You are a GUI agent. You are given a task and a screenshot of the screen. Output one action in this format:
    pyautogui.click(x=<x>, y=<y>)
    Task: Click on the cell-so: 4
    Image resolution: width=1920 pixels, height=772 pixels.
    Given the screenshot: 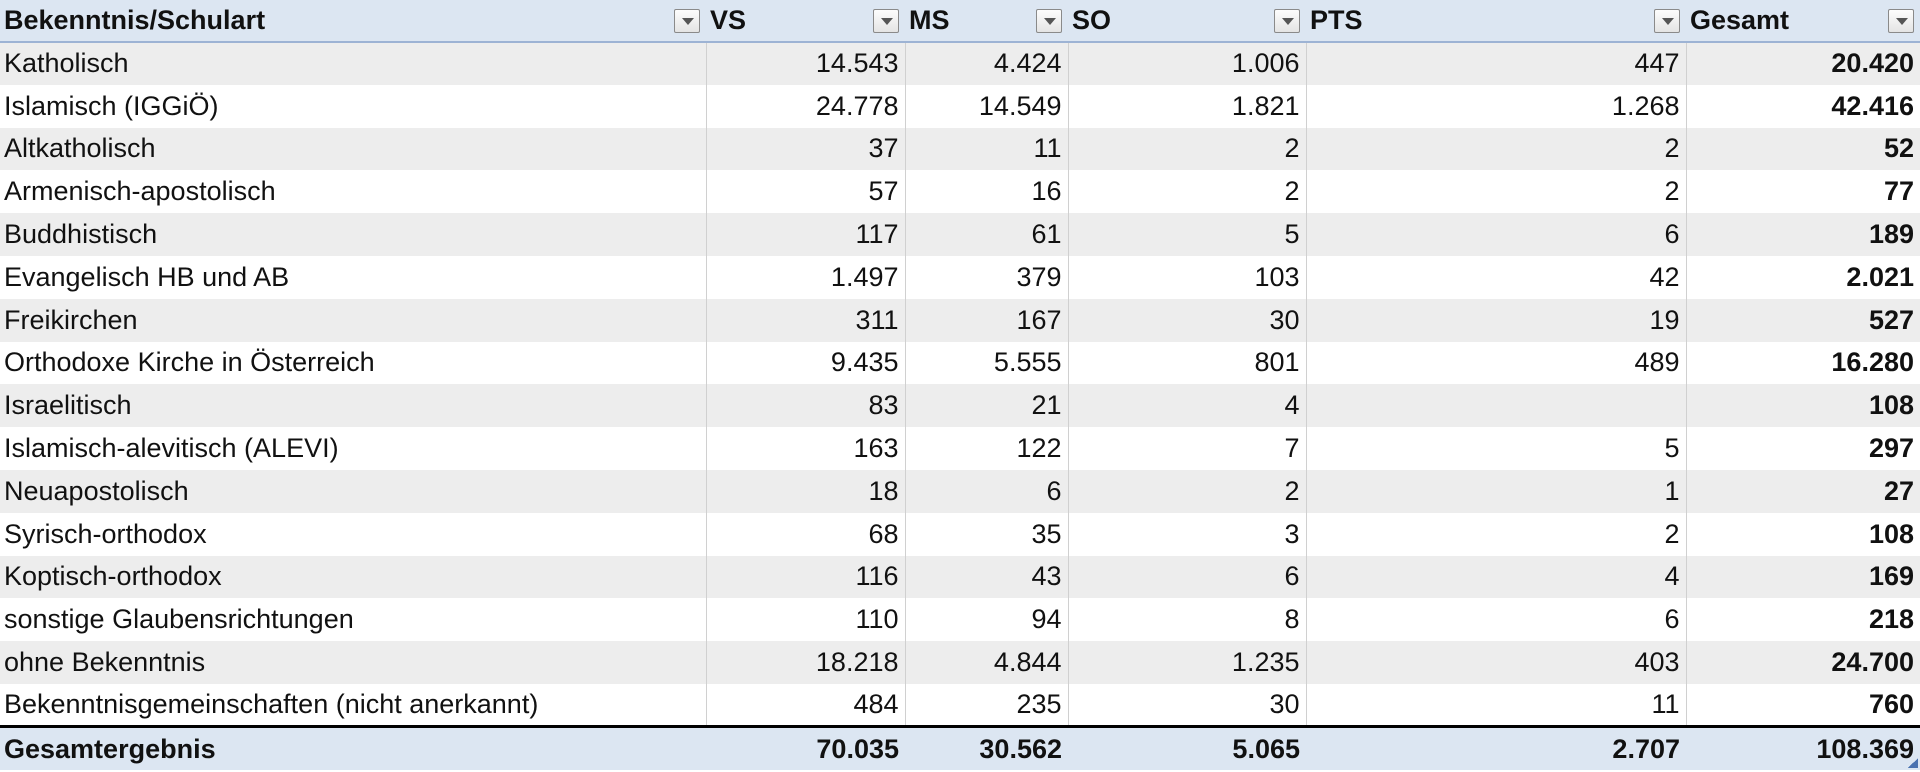 What is the action you would take?
    pyautogui.click(x=1187, y=406)
    